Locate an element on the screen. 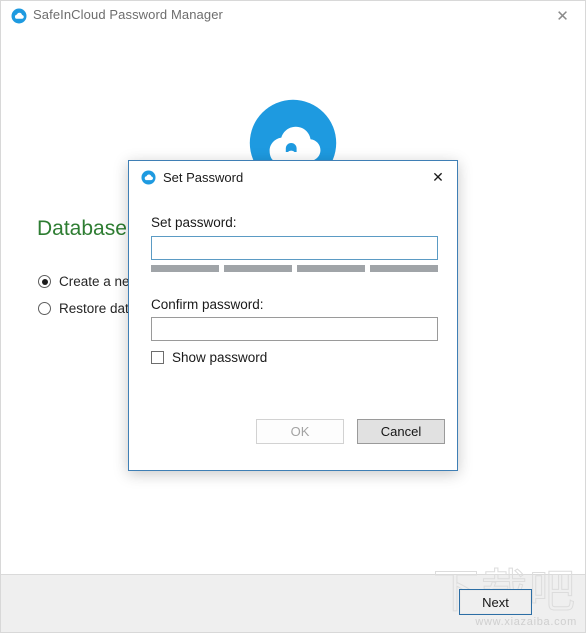  password-strength-meter is located at coordinates (294, 268).